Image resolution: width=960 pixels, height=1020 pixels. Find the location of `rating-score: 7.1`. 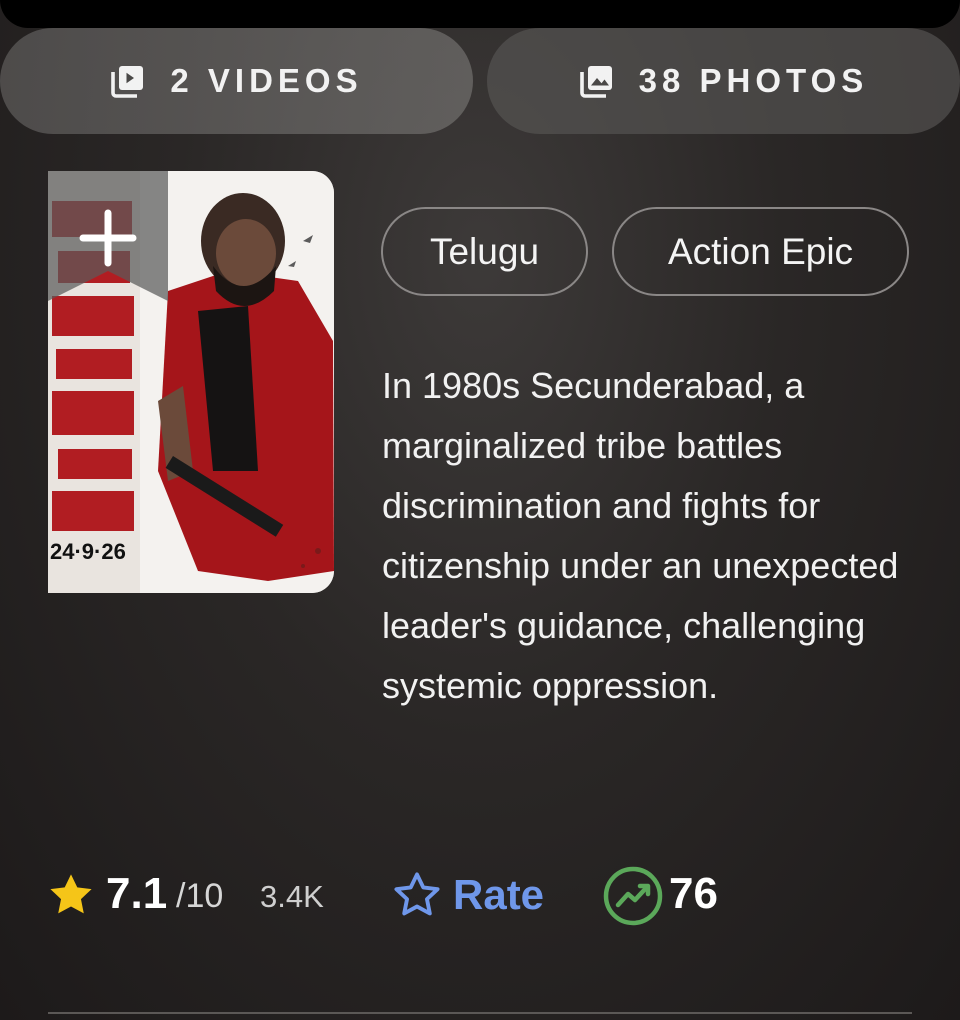

rating-score: 7.1 is located at coordinates (137, 893).